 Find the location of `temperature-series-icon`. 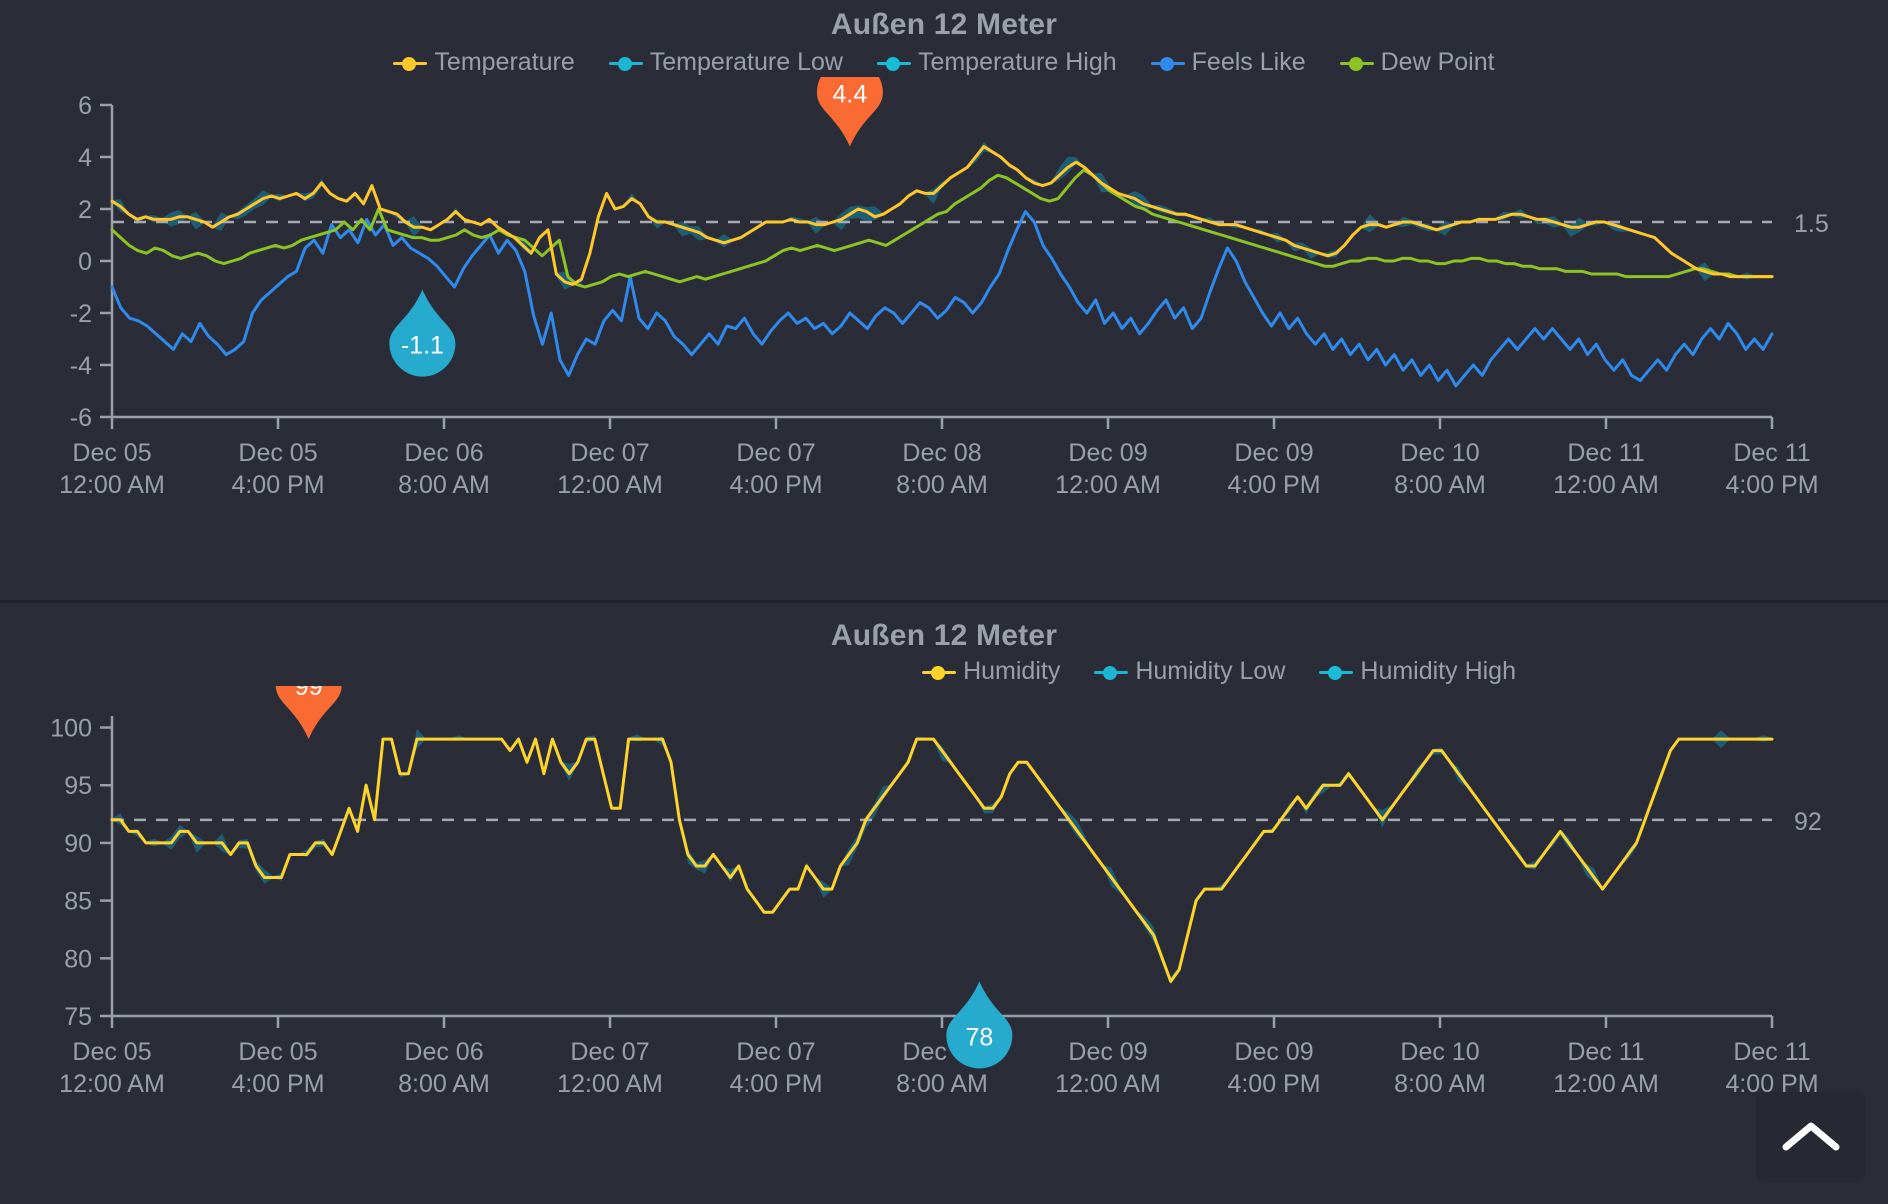

temperature-series-icon is located at coordinates (410, 63).